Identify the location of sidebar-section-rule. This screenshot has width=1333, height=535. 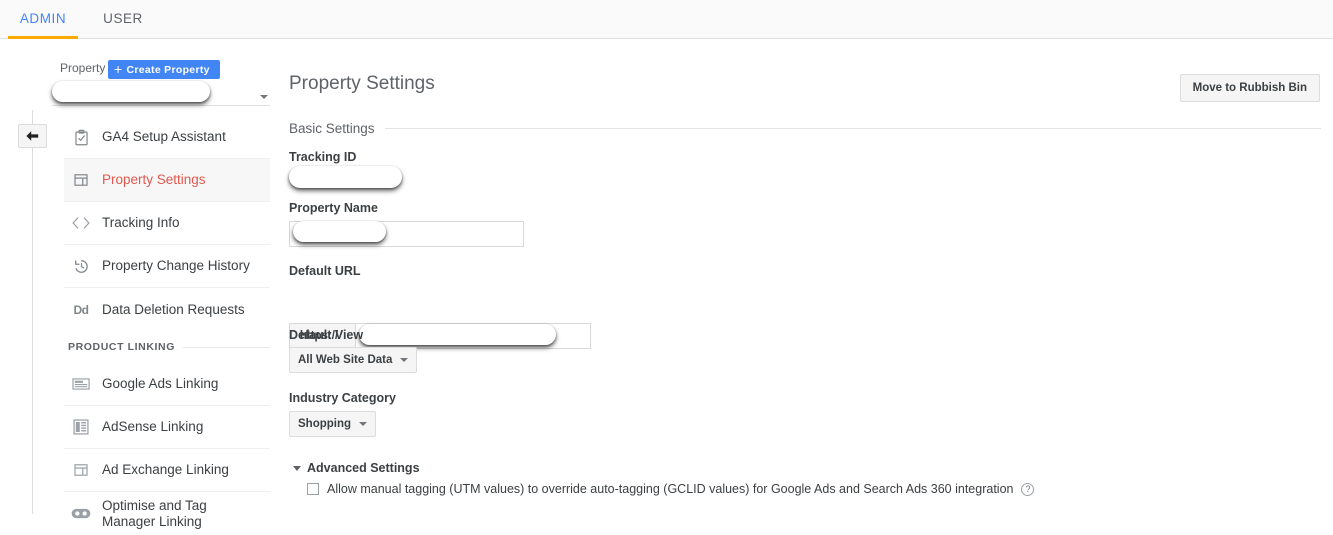
(226, 347).